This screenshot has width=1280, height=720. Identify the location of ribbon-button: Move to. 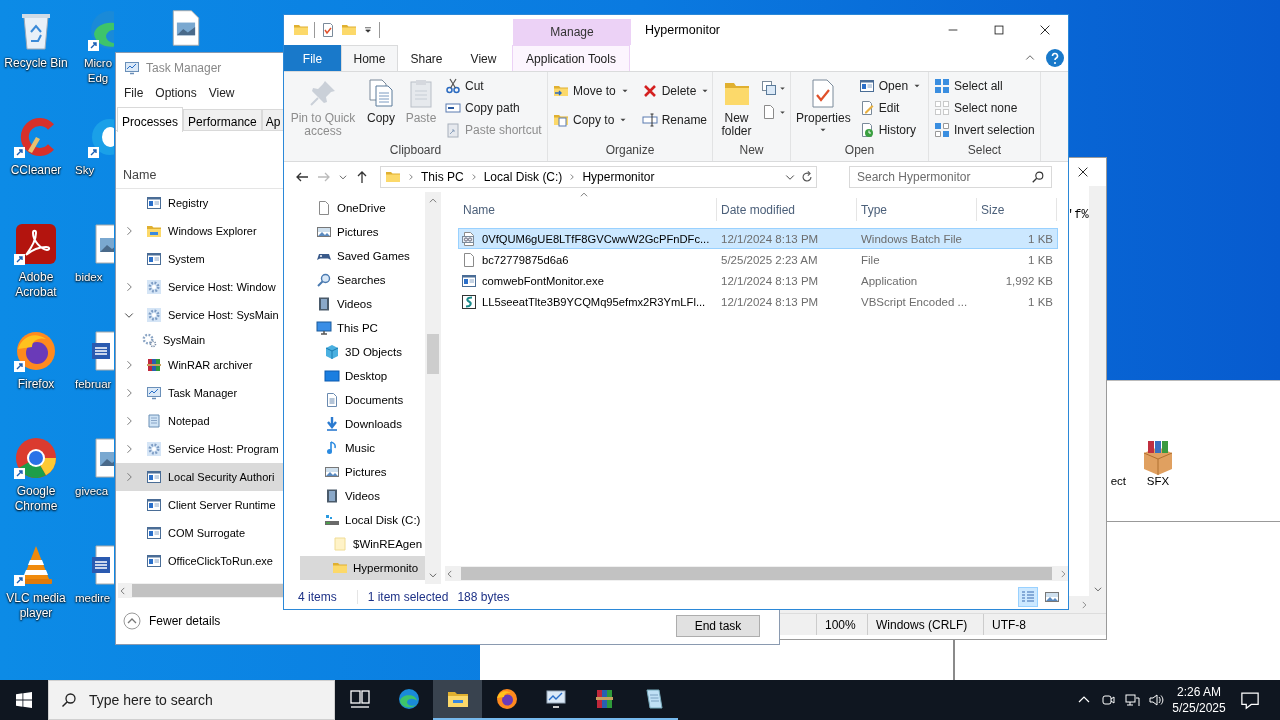
(591, 91).